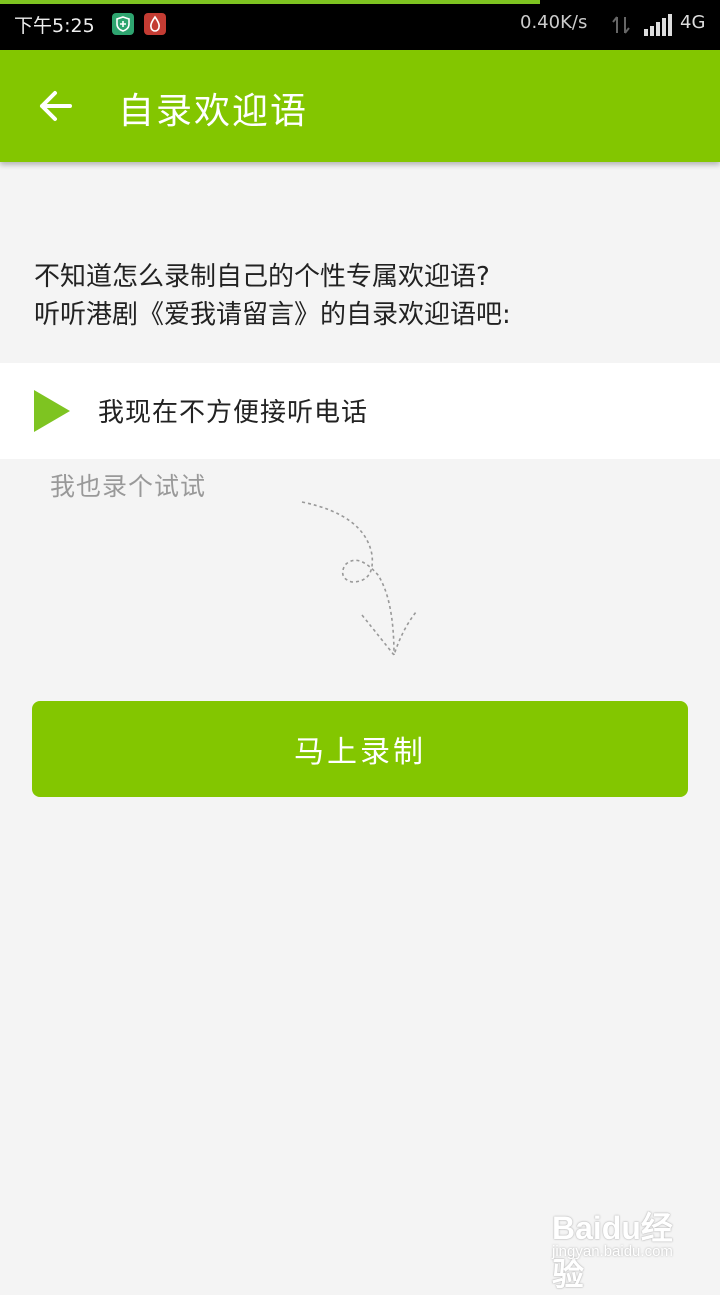 The height and width of the screenshot is (1295, 720). I want to click on sample-greeting-row: 我现在不方便接听电话, so click(360, 411).